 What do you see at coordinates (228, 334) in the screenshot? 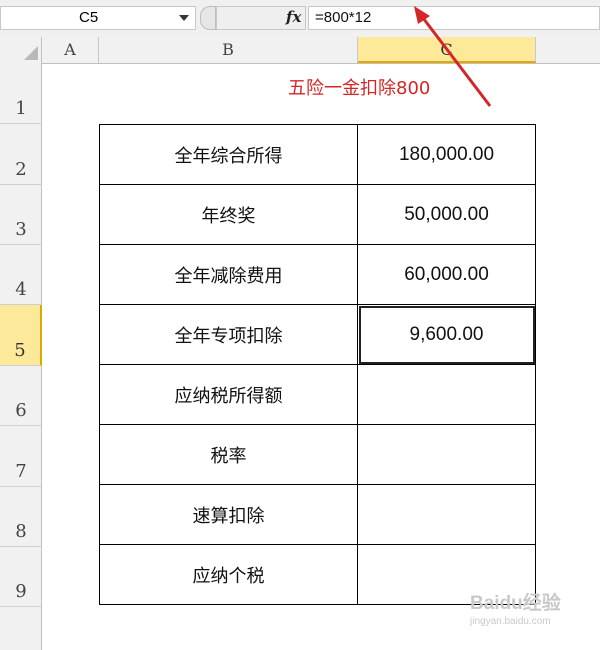
I see `cell-b5: 全年专项扣除` at bounding box center [228, 334].